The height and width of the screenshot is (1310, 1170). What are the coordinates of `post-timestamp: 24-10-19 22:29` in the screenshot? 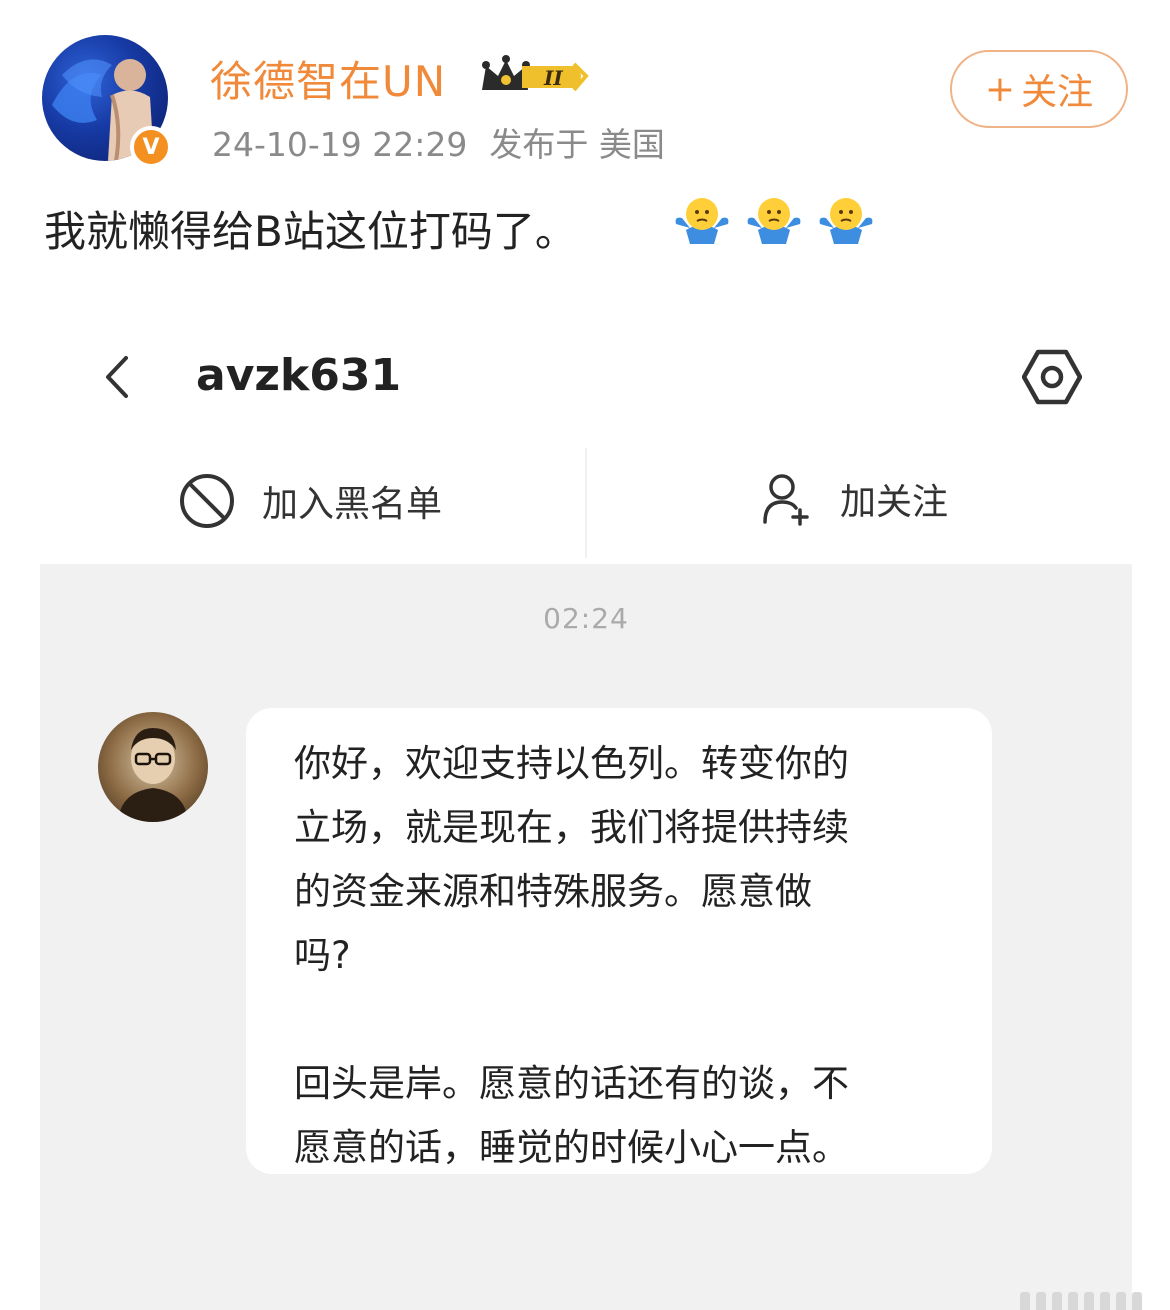 It's located at (340, 144).